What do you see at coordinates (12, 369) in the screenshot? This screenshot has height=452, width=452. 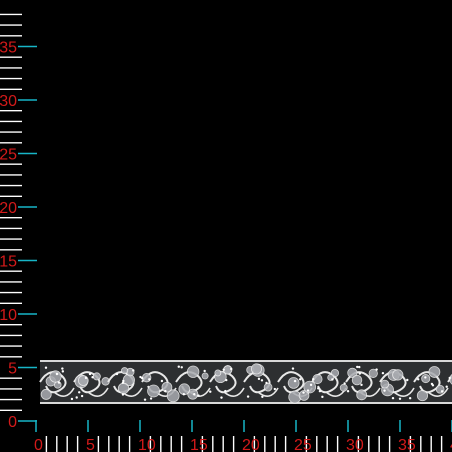 I see `vertical-ruler-label: 5` at bounding box center [12, 369].